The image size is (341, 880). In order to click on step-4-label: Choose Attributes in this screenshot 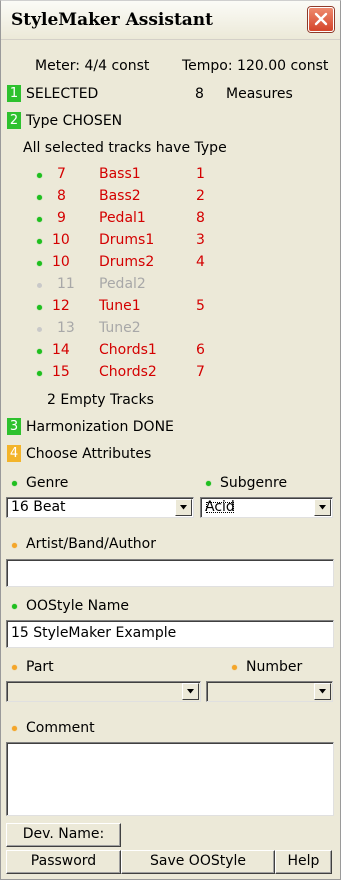, I will do `click(89, 454)`.